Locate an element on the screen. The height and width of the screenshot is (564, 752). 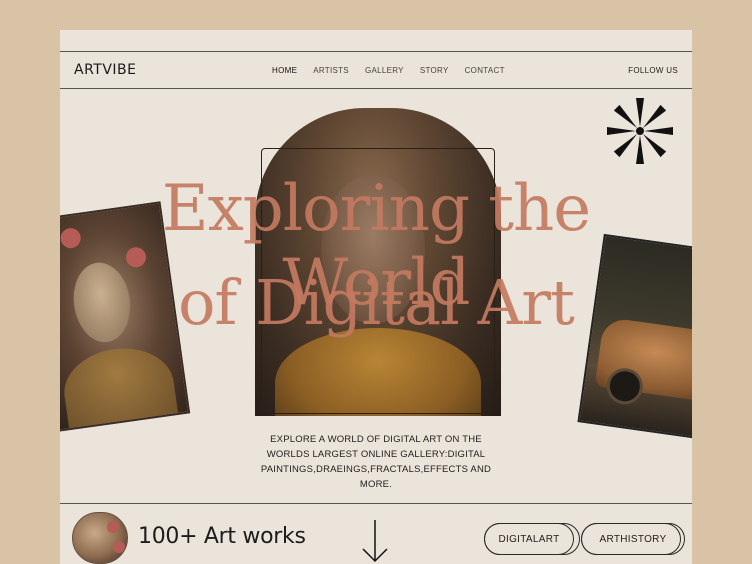
hero-title-line2: of Digital Art is located at coordinates (376, 302).